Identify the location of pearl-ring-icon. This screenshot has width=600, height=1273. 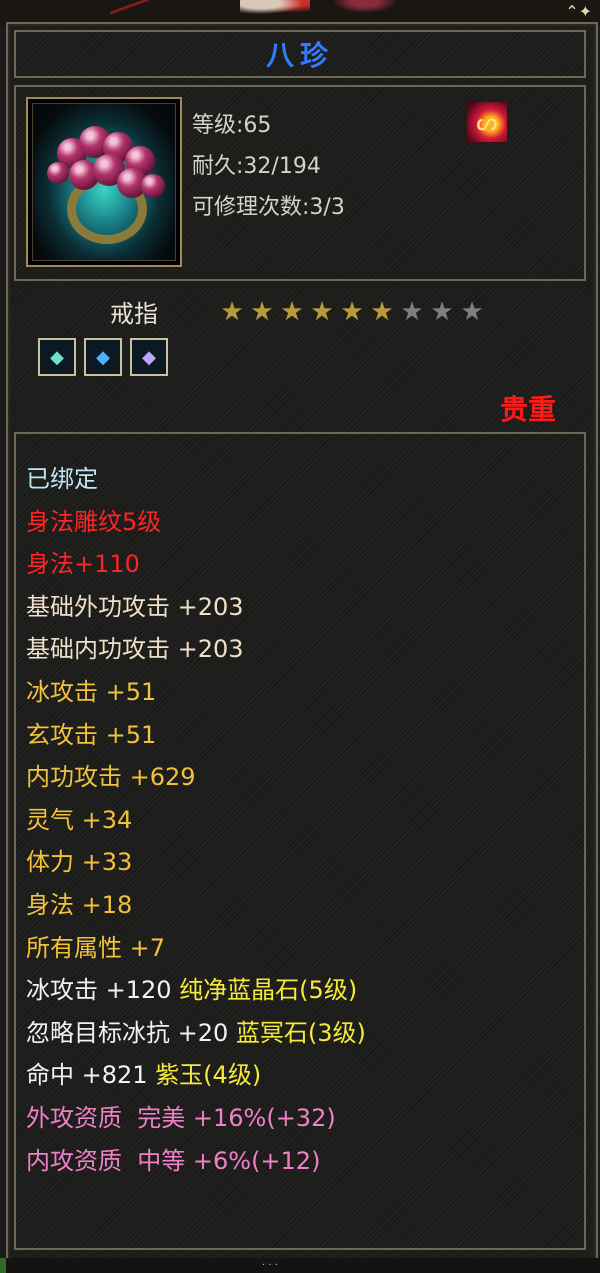
(104, 182).